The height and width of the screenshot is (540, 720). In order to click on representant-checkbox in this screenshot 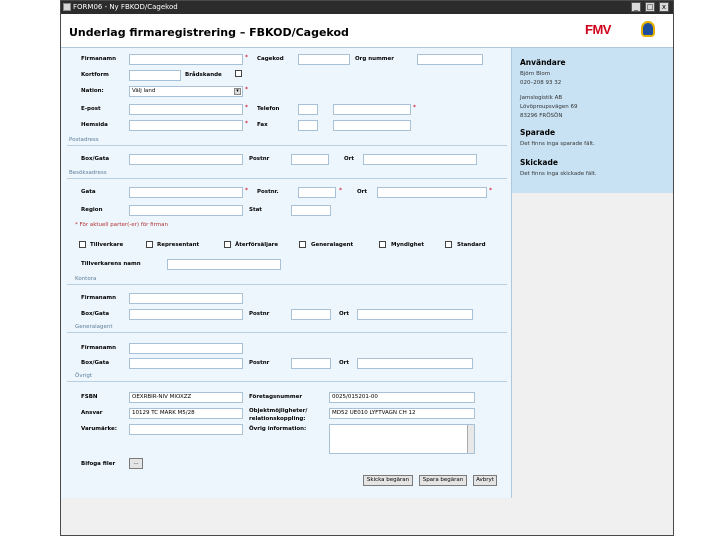, I will do `click(149, 244)`.